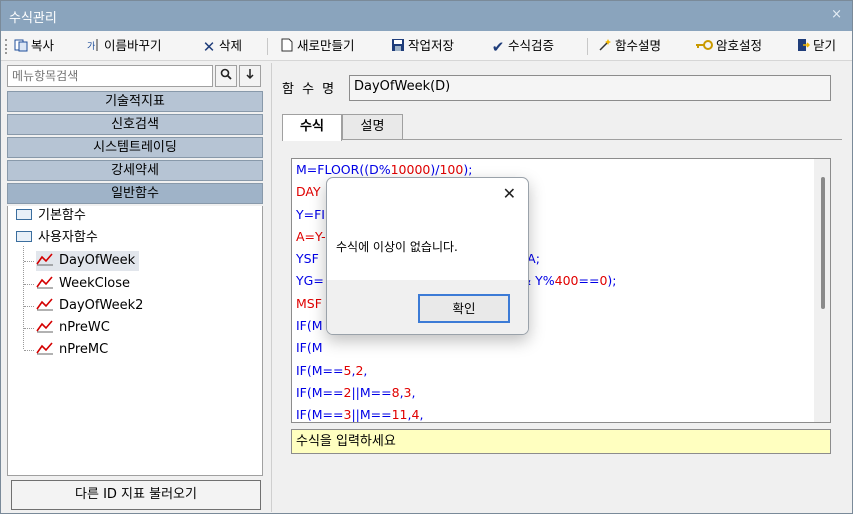 The image size is (853, 514). Describe the element at coordinates (287, 45) in the screenshot. I see `new-document-icon` at that location.